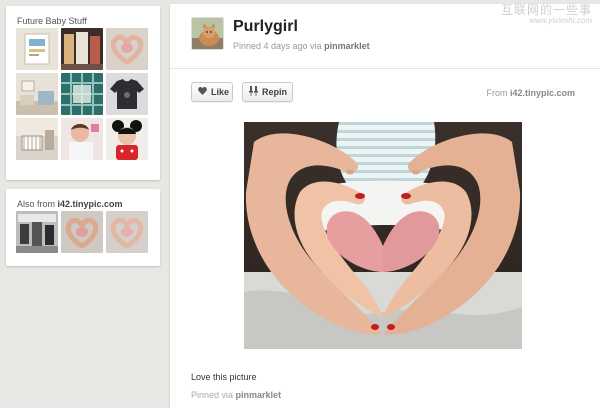  Describe the element at coordinates (36, 204) in the screenshot. I see `source-label: Also from` at that location.